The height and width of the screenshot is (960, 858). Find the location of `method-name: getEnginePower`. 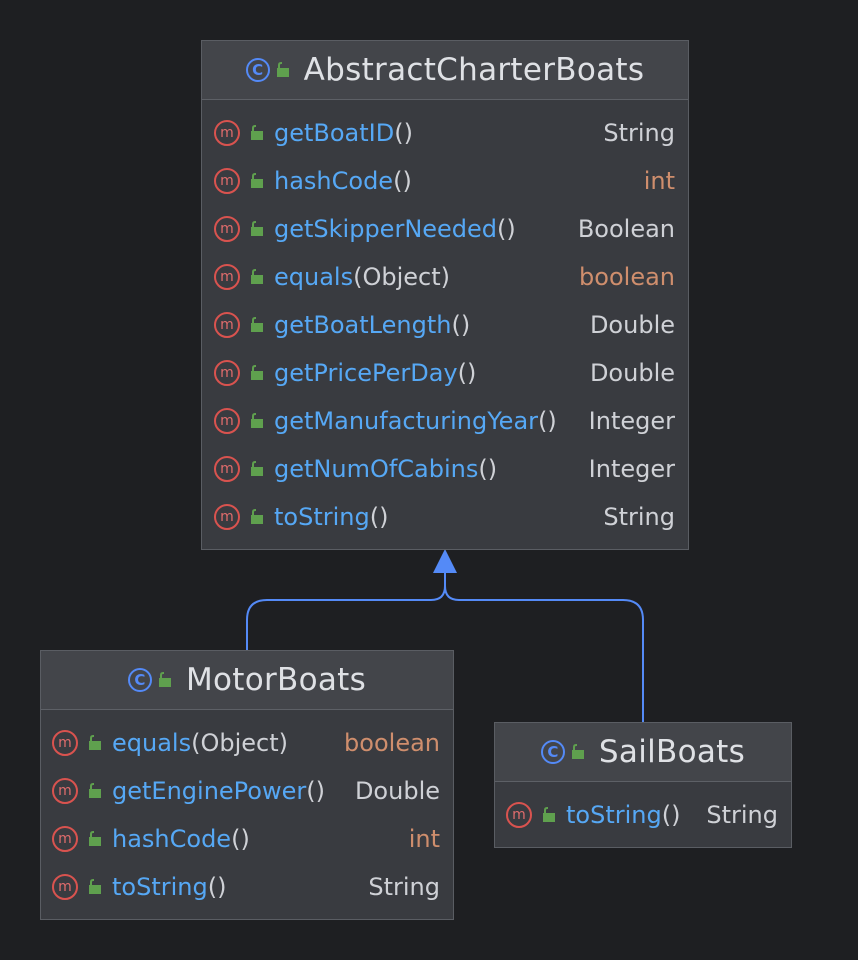

method-name: getEnginePower is located at coordinates (209, 791).